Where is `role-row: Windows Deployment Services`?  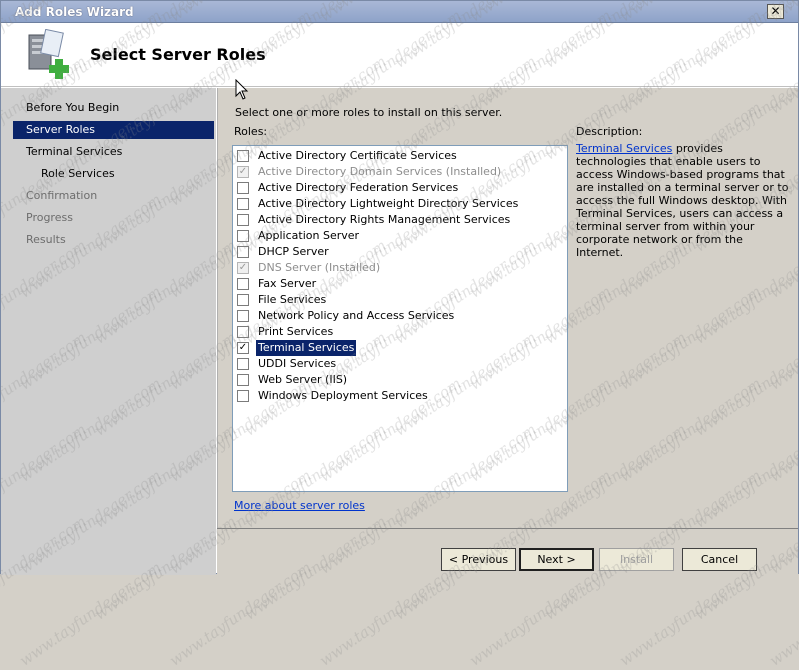 role-row: Windows Deployment Services is located at coordinates (397, 396).